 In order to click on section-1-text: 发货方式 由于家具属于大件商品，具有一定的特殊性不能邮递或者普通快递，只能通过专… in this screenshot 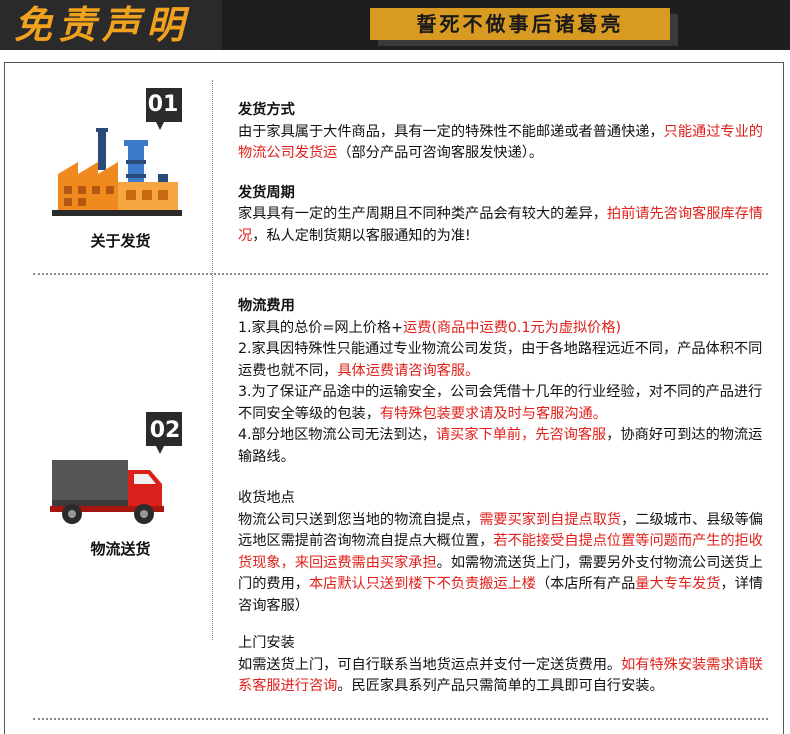, I will do `click(503, 179)`.